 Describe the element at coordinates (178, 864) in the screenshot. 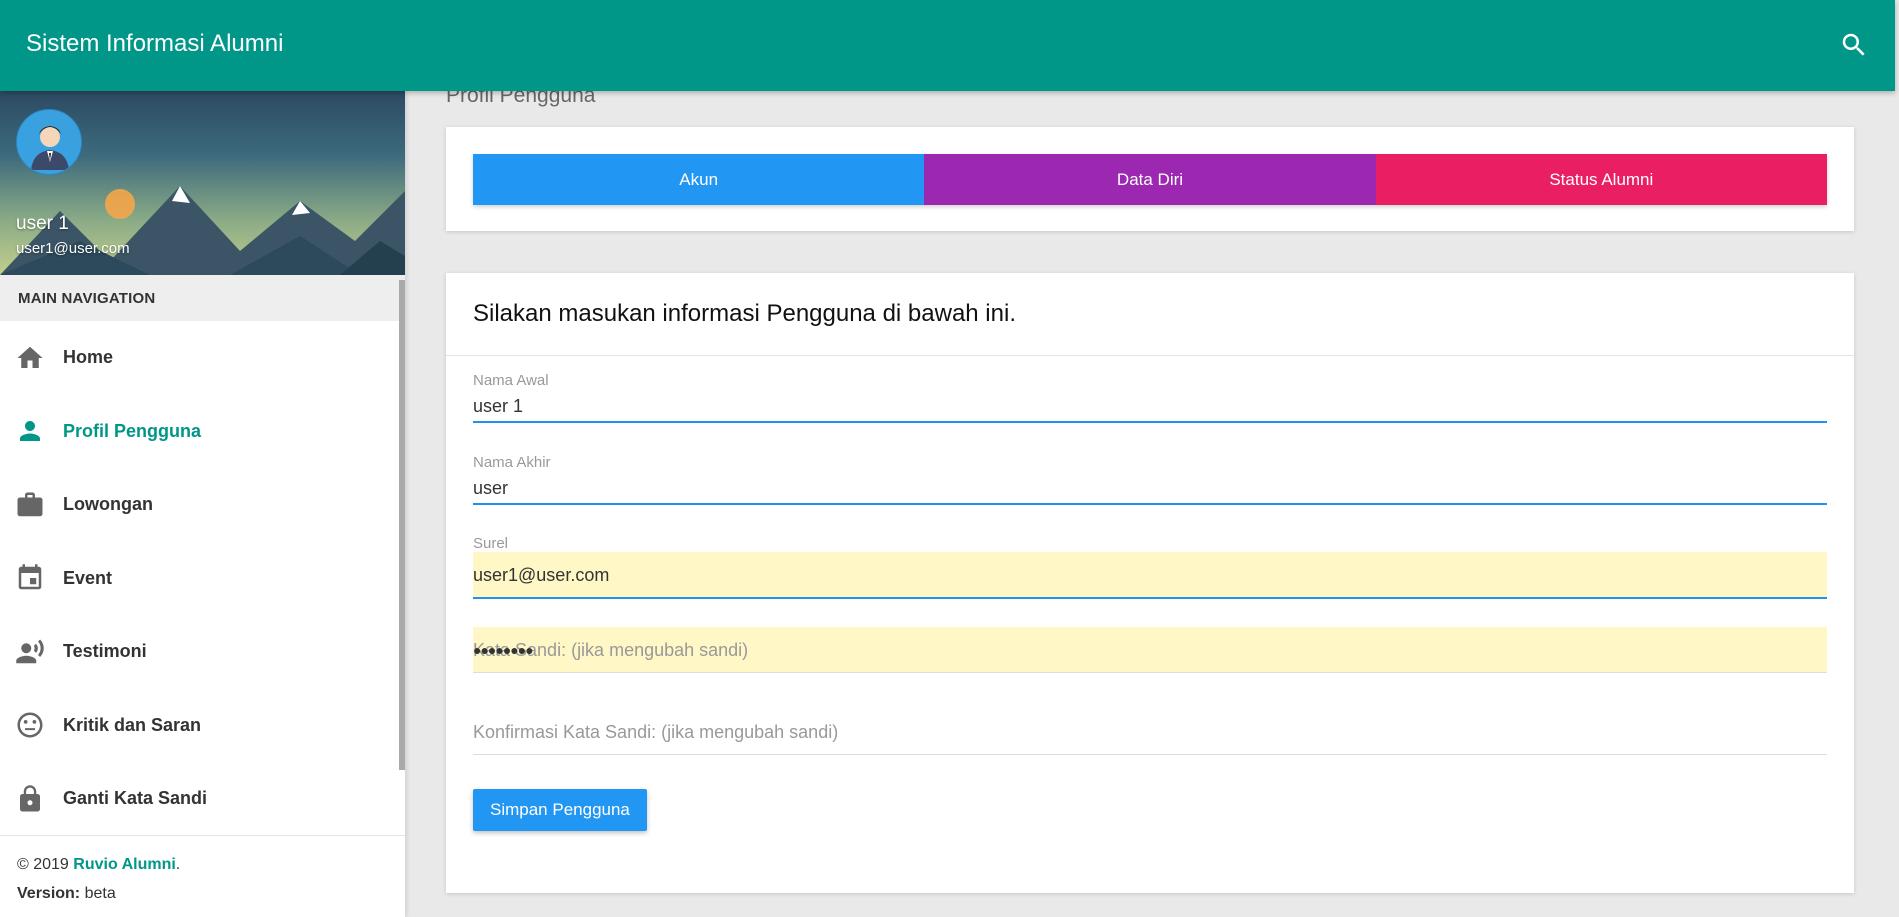

I see `copyright-period: .` at that location.